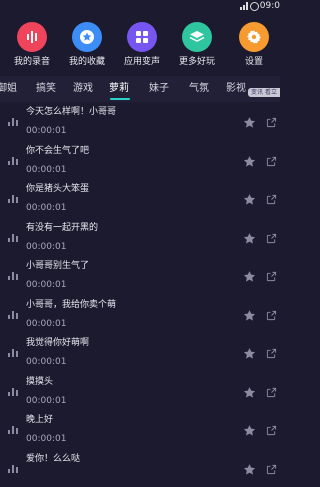 This screenshot has width=320, height=487. Describe the element at coordinates (53, 459) in the screenshot. I see `voice-item-title: 爱你！么么哒` at that location.